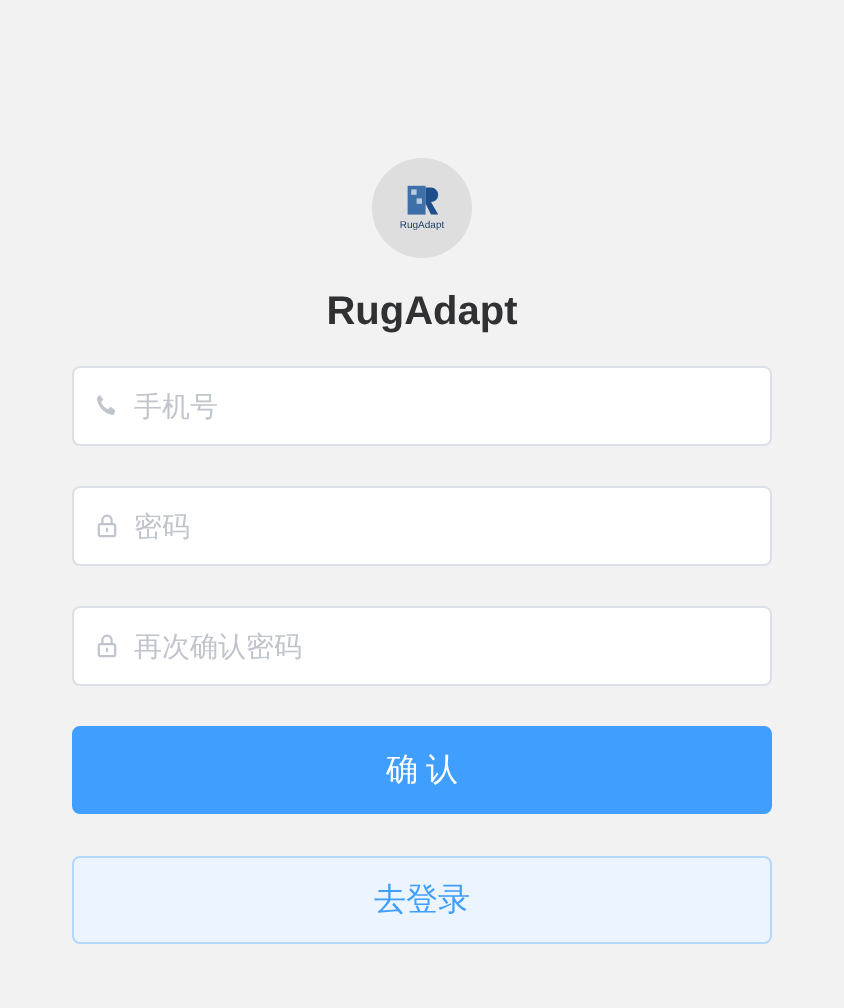 This screenshot has width=844, height=1008. I want to click on app-title: RugAdapt, so click(422, 313).